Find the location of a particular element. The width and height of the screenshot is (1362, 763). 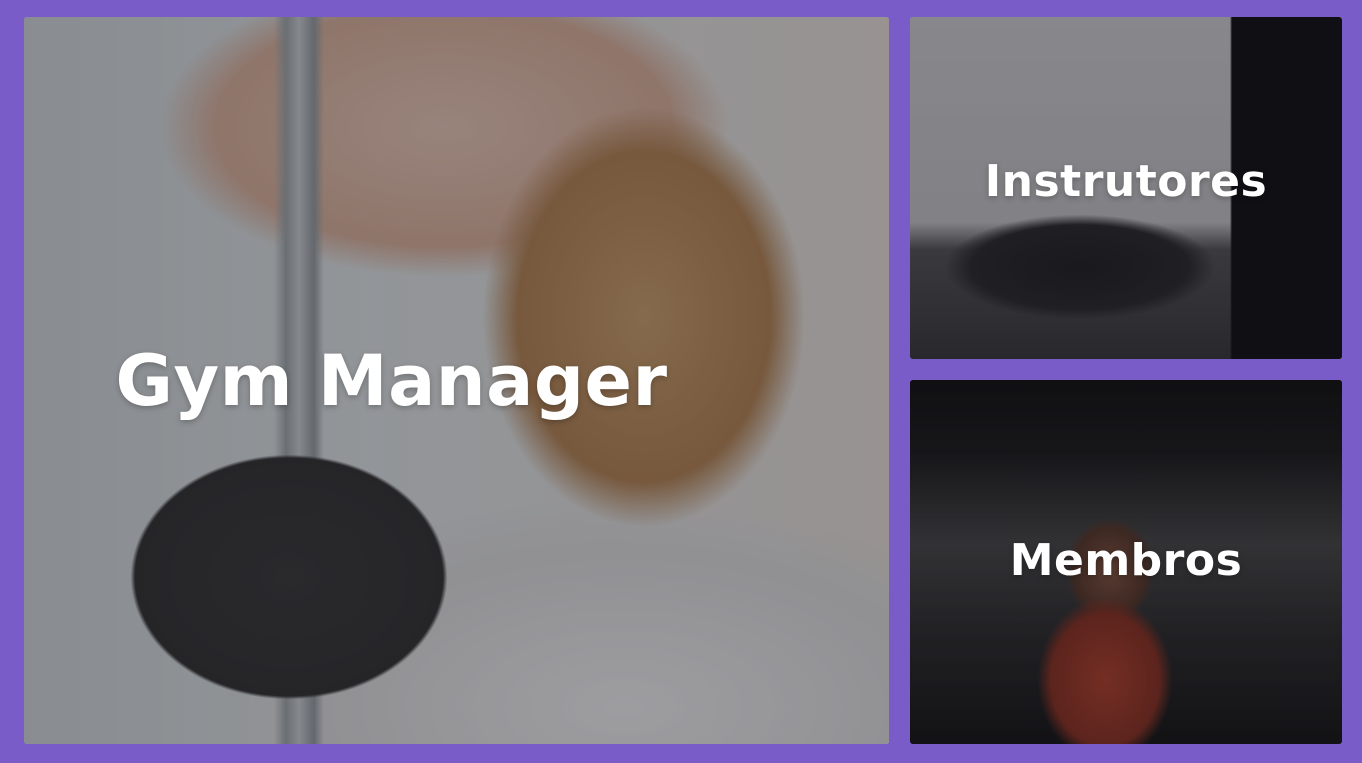

instrutores-label: Instrutores is located at coordinates (1126, 181).